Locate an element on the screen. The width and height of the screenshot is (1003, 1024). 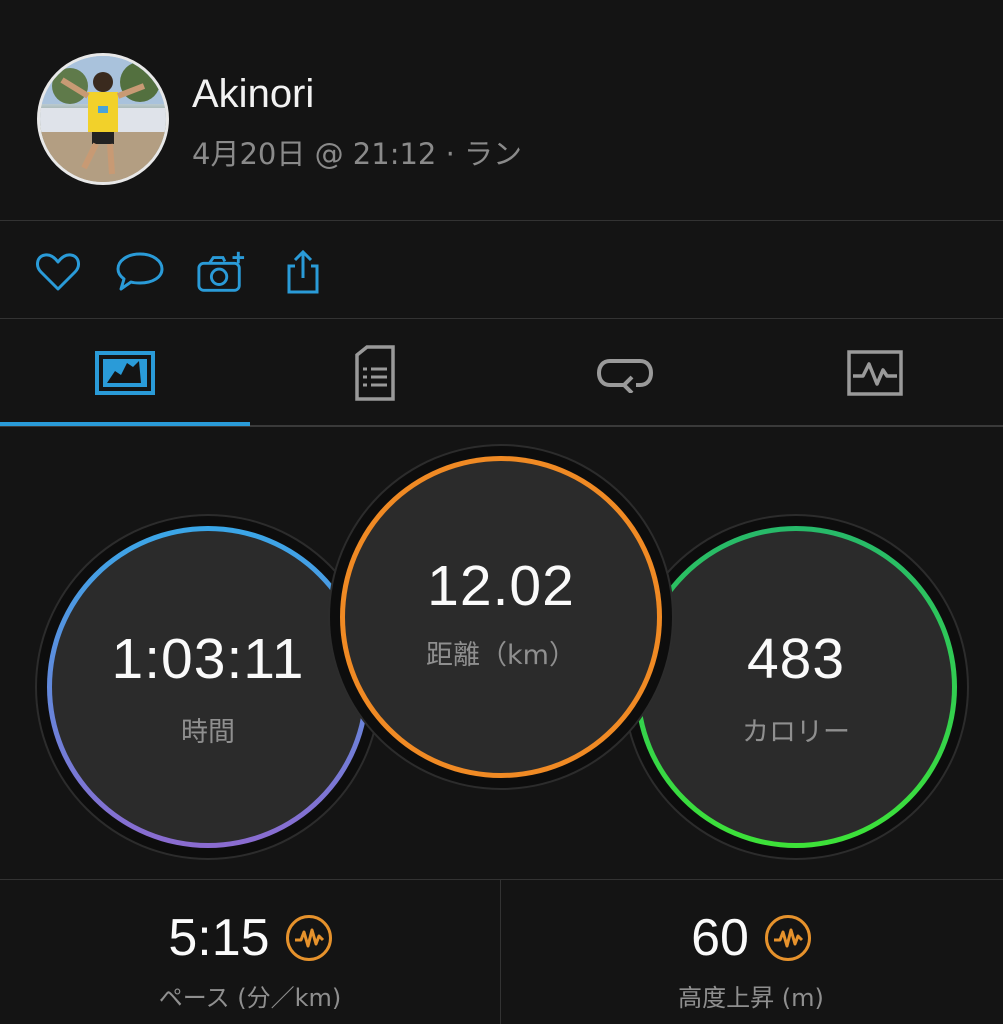
details-icon is located at coordinates (375, 372).